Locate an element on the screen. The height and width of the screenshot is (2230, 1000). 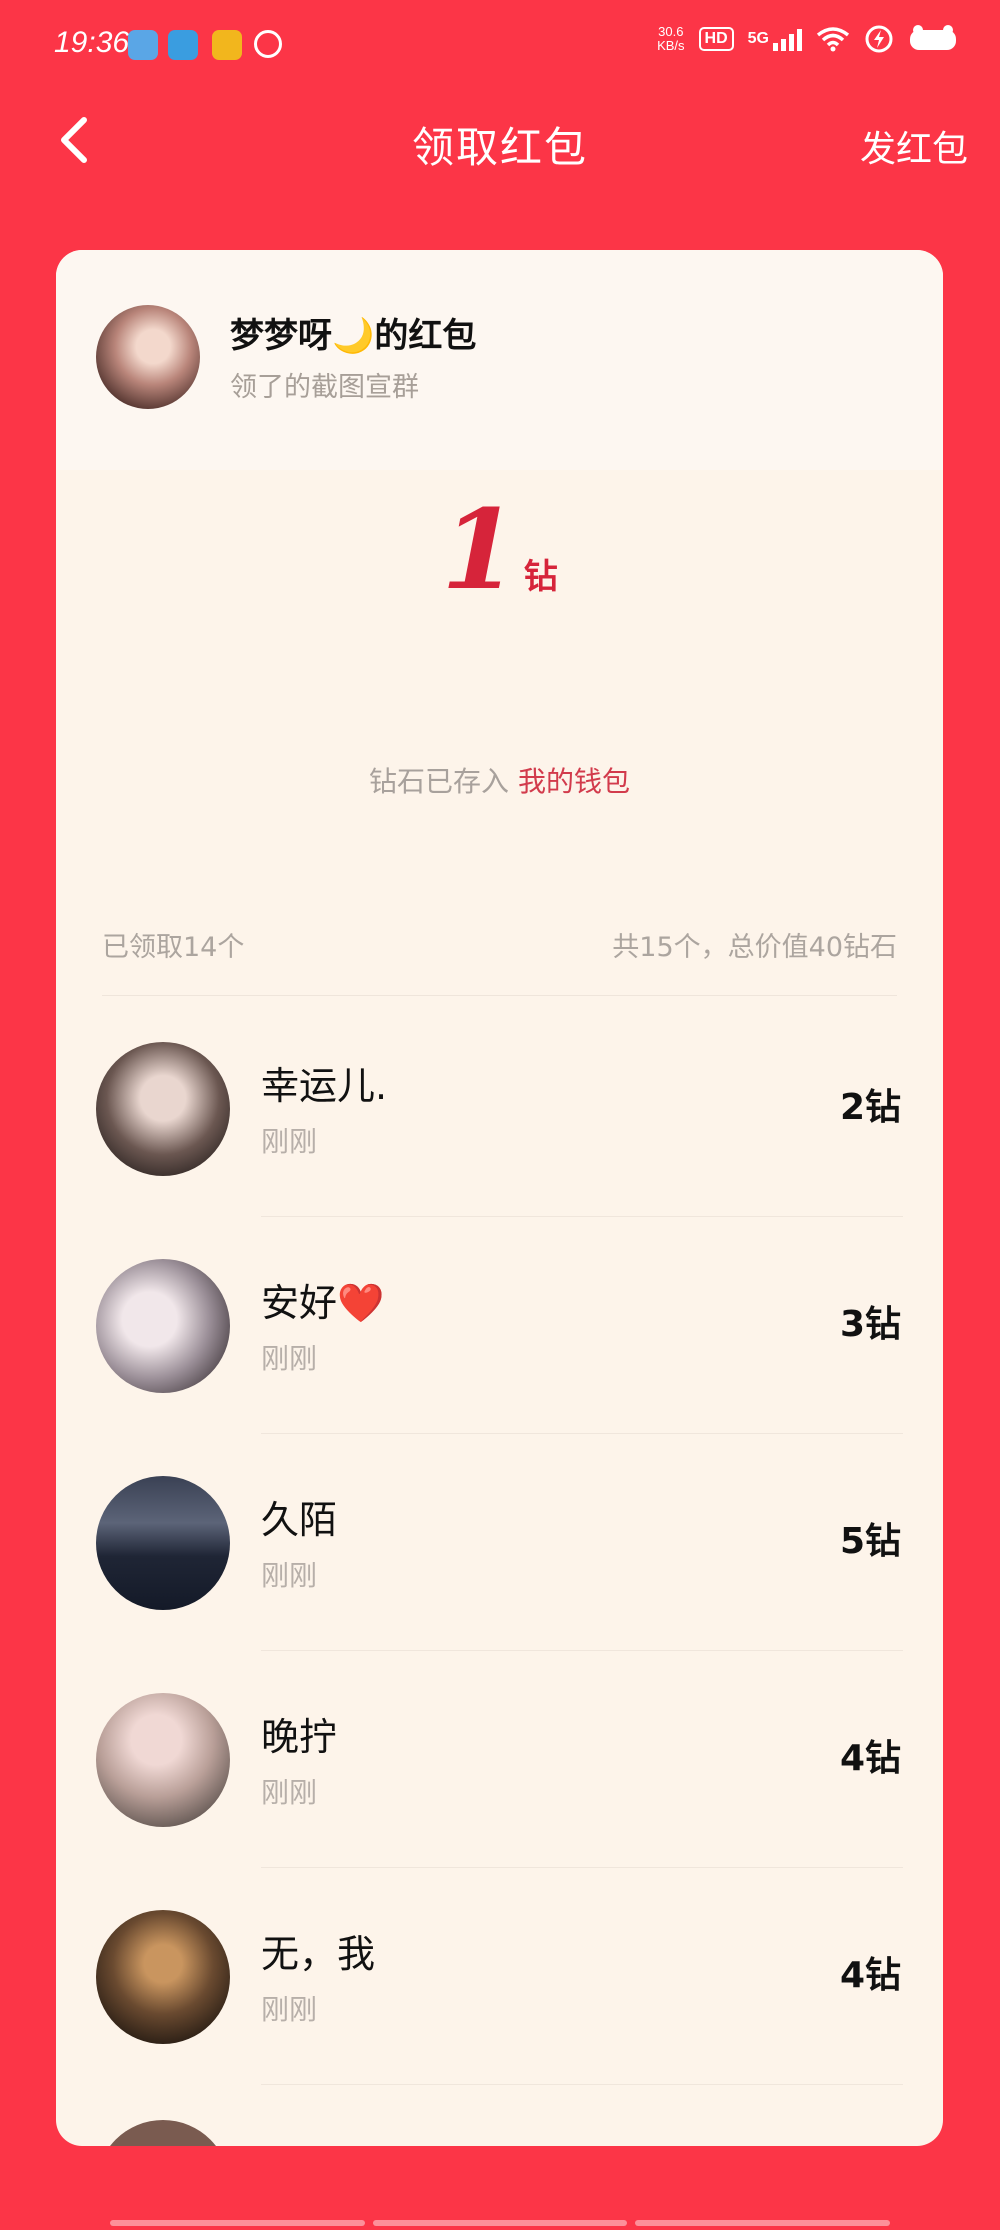
app-notification-icon is located at coordinates (143, 45).